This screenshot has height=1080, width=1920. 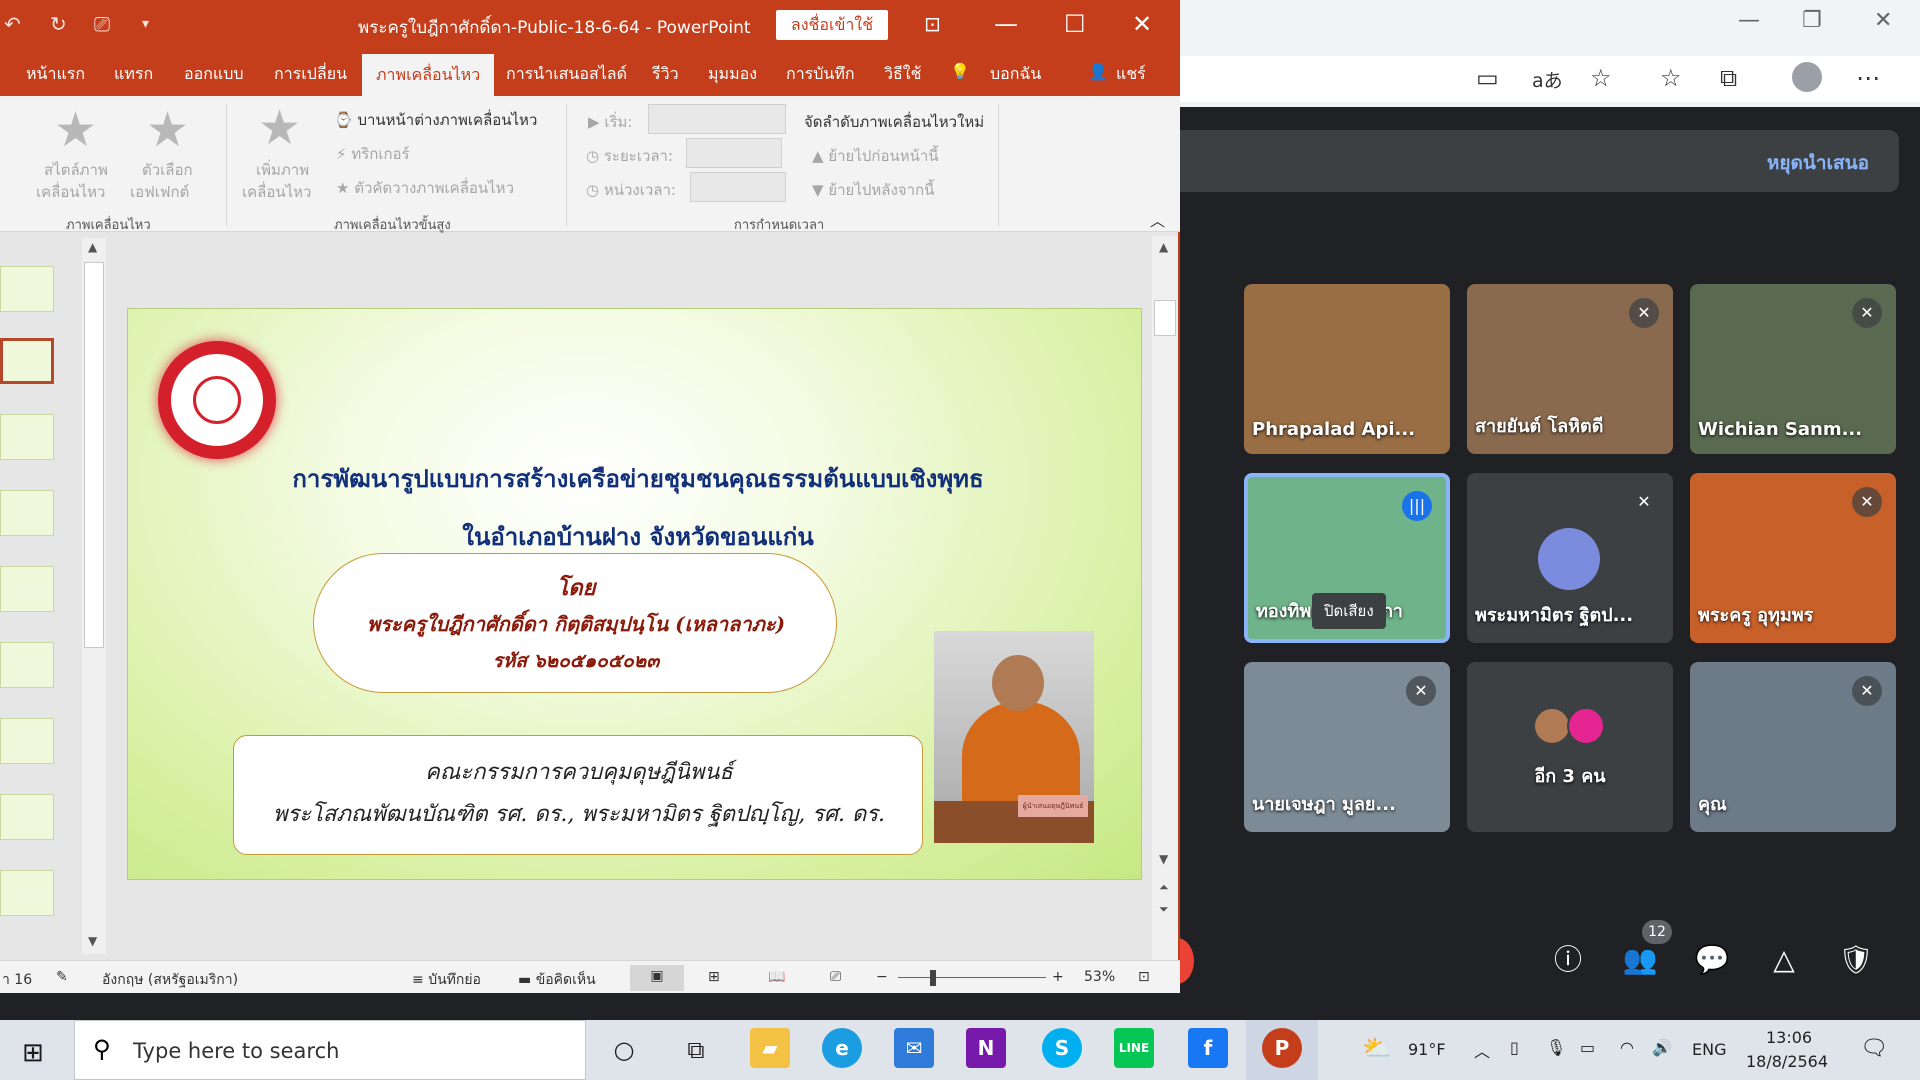 What do you see at coordinates (1099, 977) in the screenshot?
I see `zoom-level: 53%` at bounding box center [1099, 977].